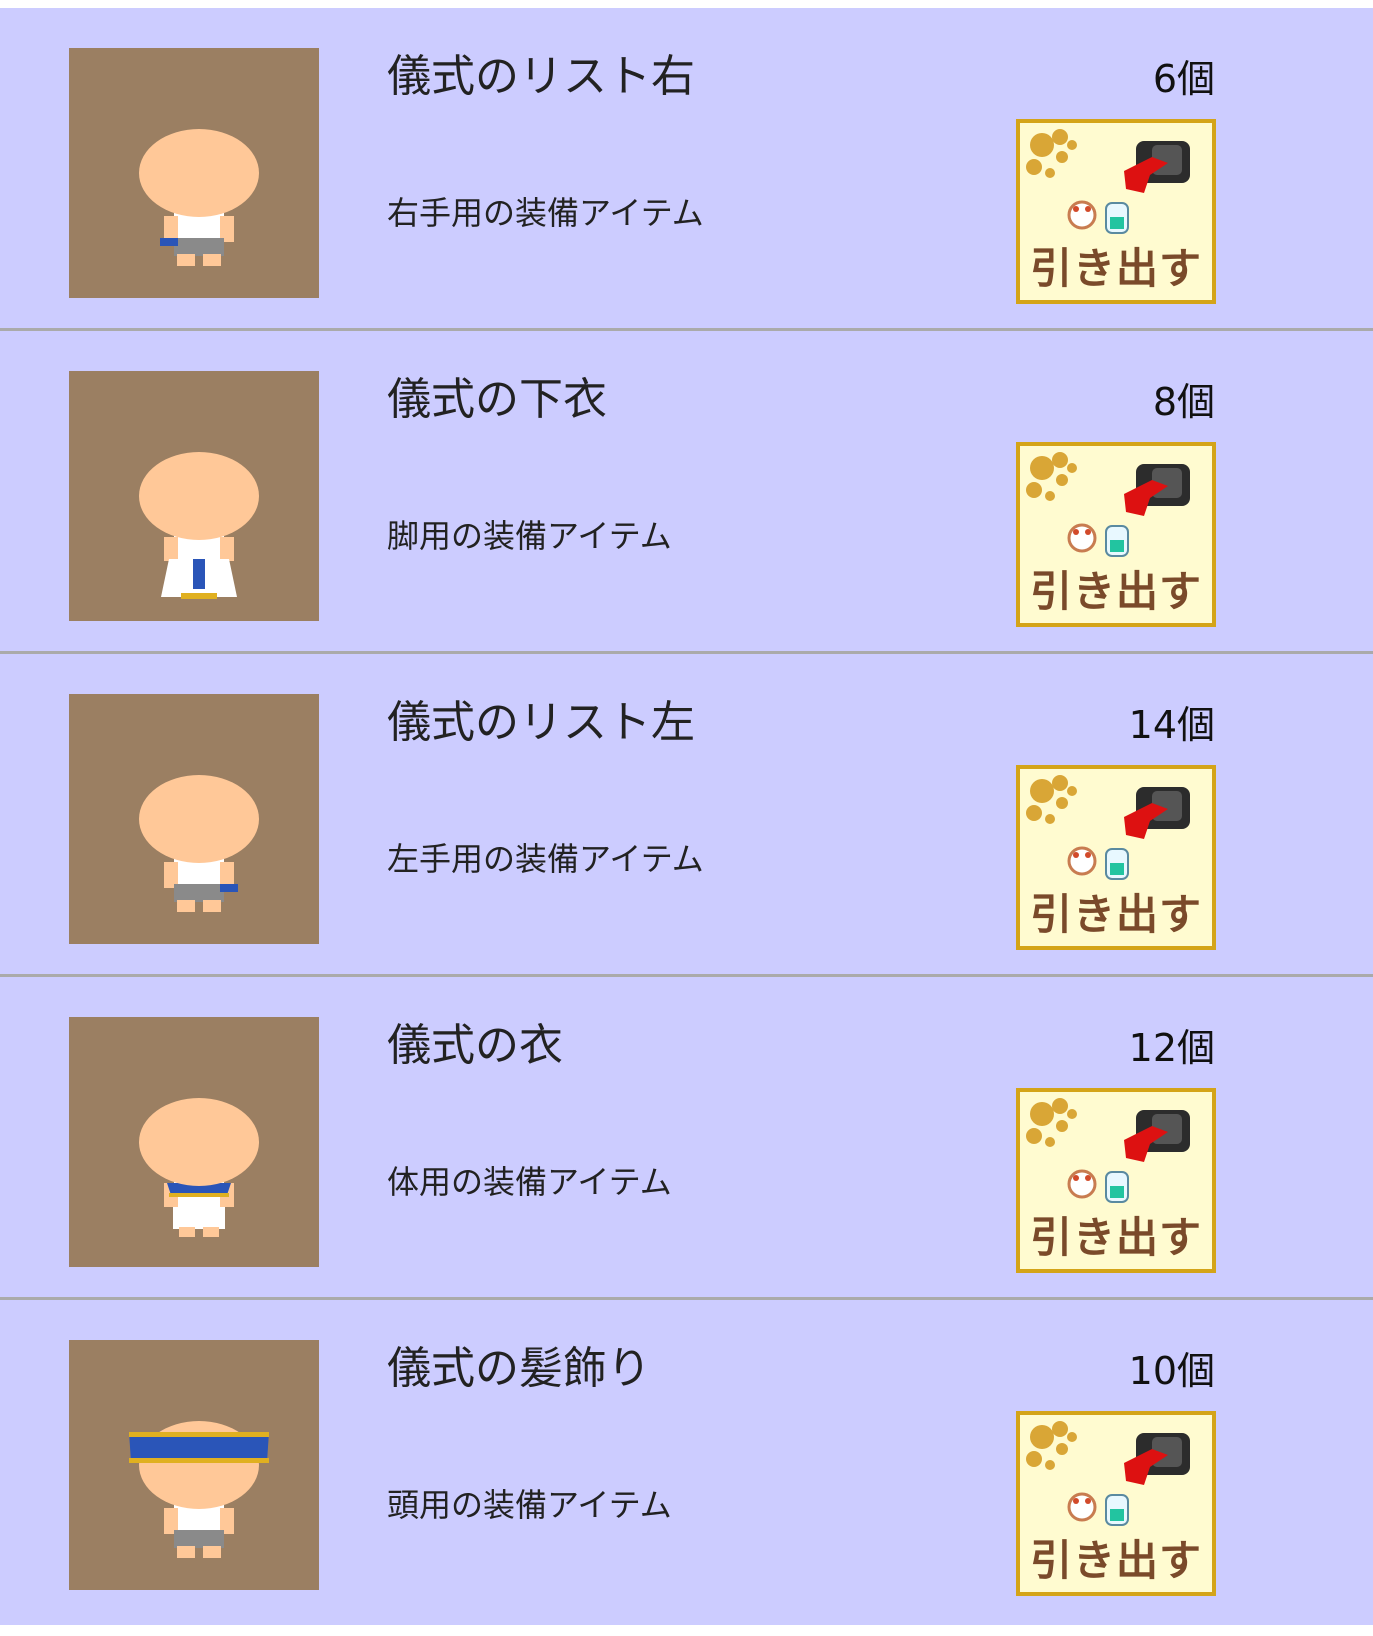 Image resolution: width=1373 pixels, height=1636 pixels. Describe the element at coordinates (541, 76) in the screenshot. I see `item-name: 儀式のリスト右` at that location.